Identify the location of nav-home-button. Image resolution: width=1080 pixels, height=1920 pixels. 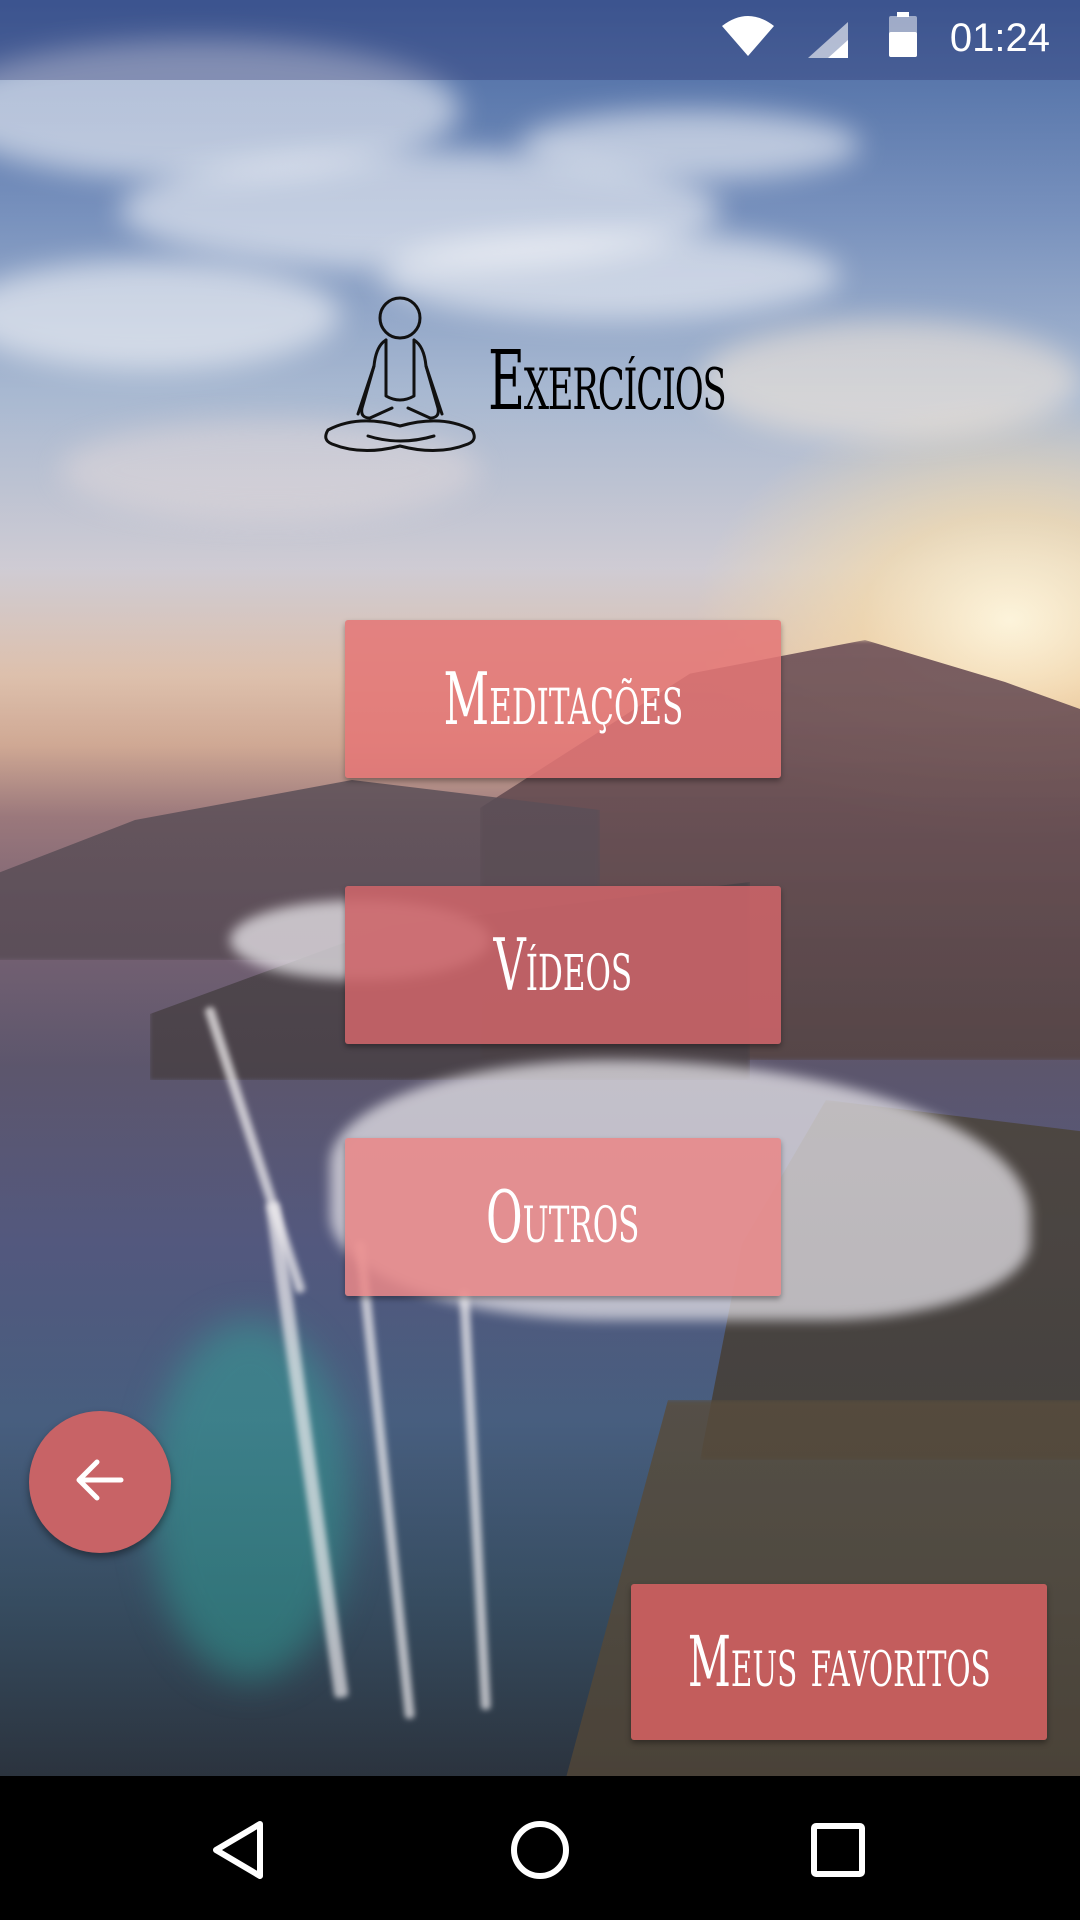
(540, 1852).